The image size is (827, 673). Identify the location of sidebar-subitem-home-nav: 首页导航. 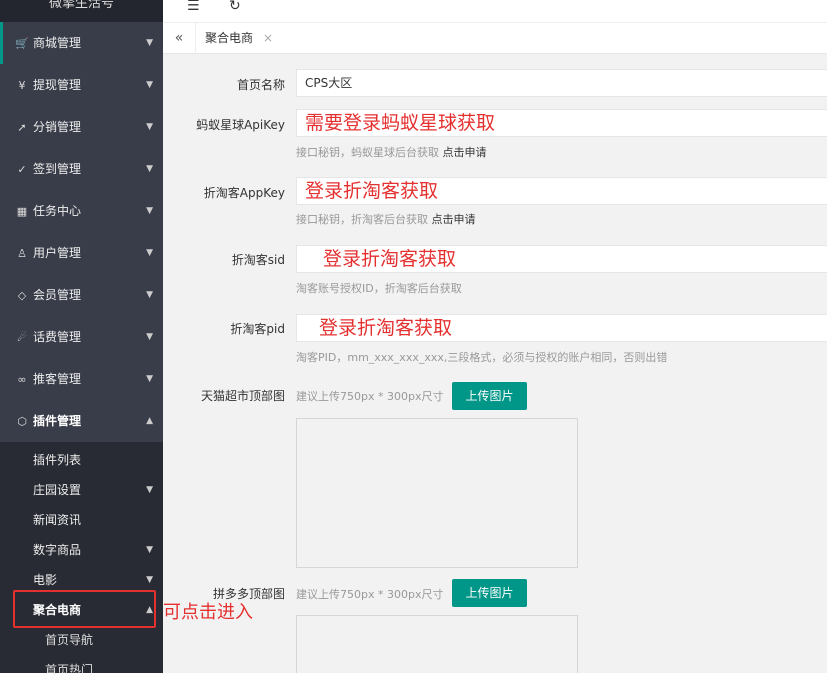
(81, 640).